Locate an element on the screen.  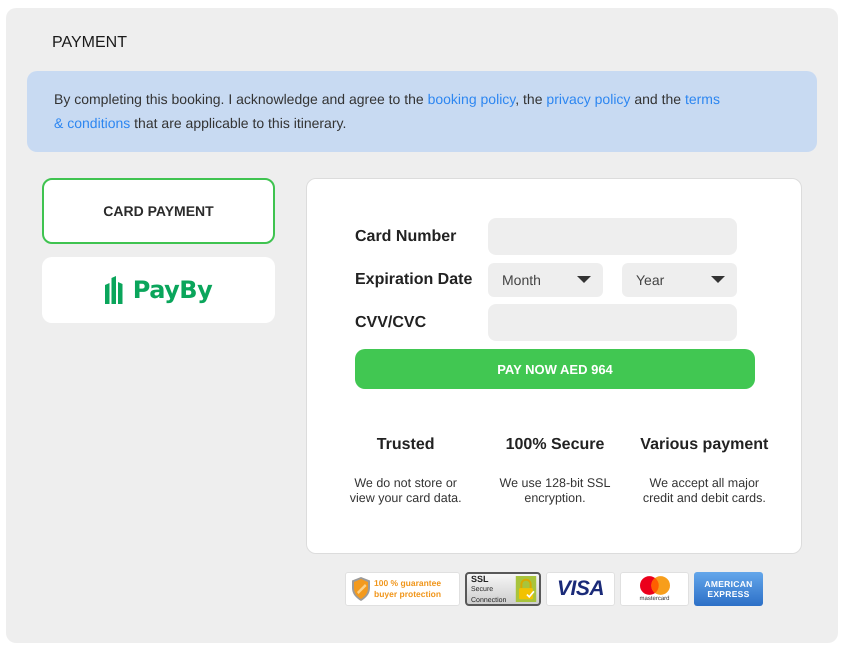
overlapping-circles-icon is located at coordinates (655, 585).